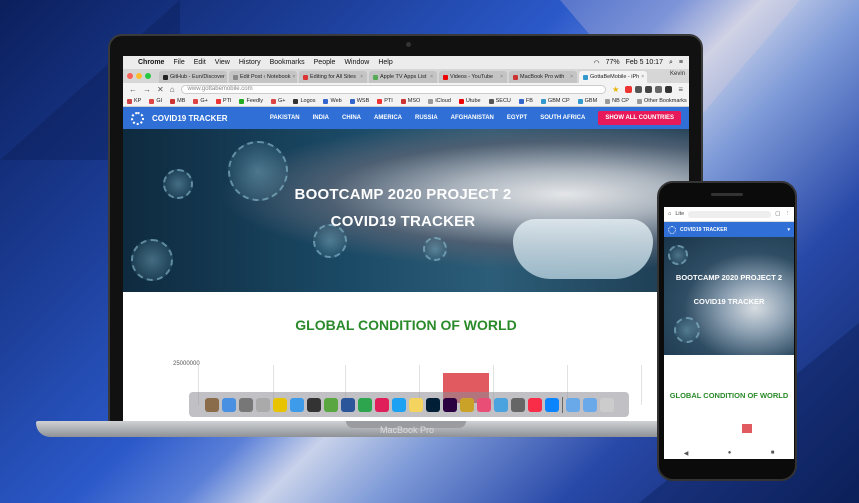 The height and width of the screenshot is (503, 859). What do you see at coordinates (517, 118) in the screenshot?
I see `nav-egypt: EGYPT` at bounding box center [517, 118].